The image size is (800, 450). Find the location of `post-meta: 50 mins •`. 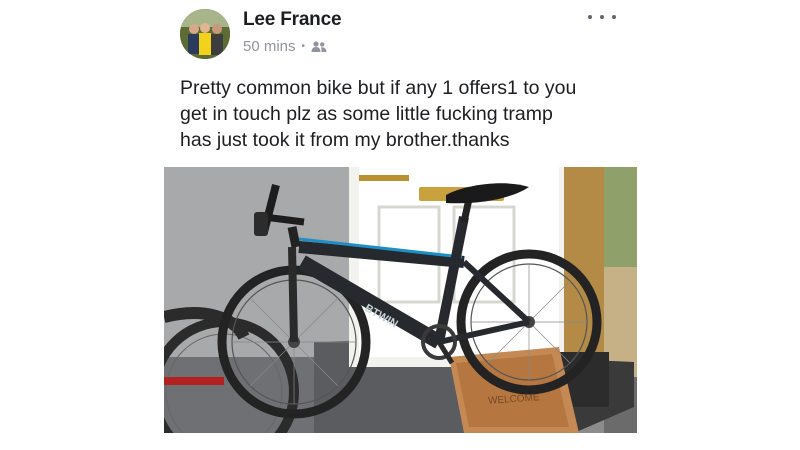

post-meta: 50 mins • is located at coordinates (285, 46).